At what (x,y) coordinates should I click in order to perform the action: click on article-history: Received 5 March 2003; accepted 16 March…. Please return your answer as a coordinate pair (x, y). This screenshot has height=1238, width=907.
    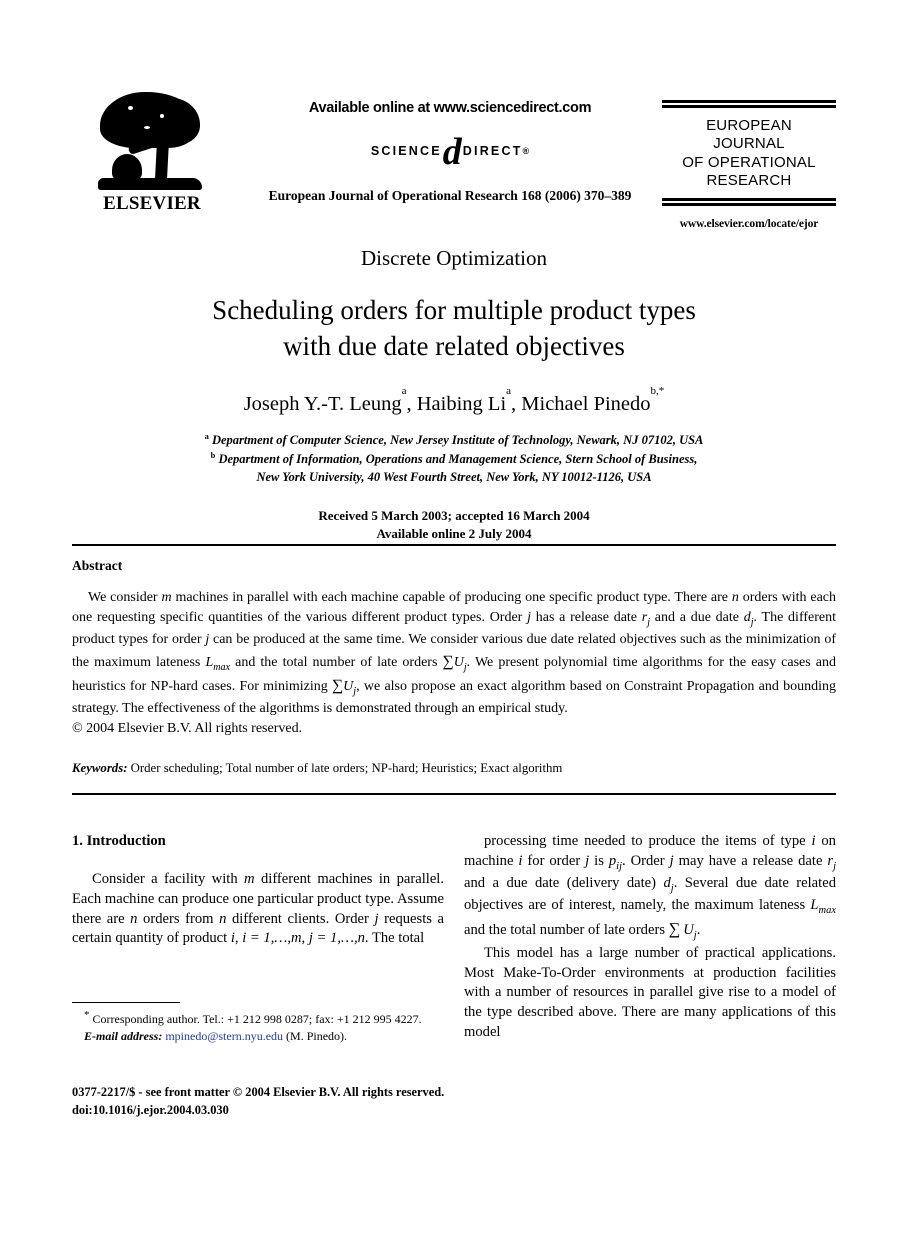
    Looking at the image, I should click on (454, 525).